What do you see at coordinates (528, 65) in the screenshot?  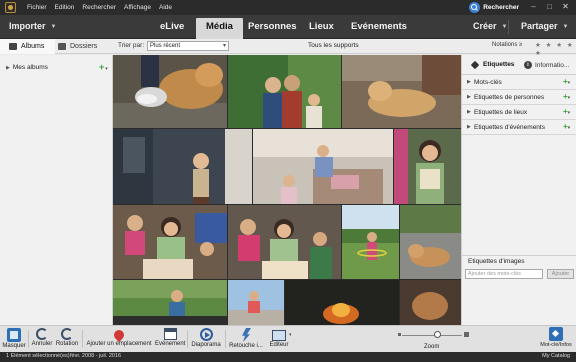 I see `info-icon: i` at bounding box center [528, 65].